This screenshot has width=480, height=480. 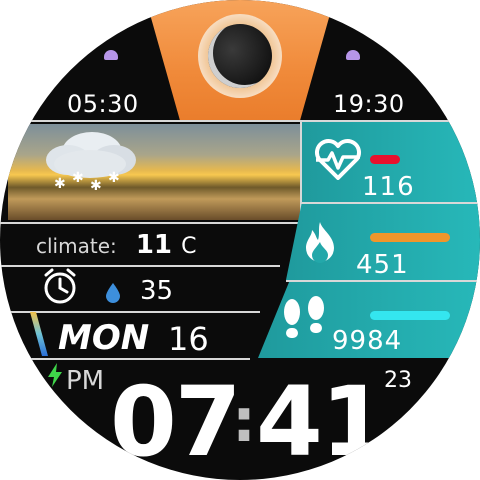 What do you see at coordinates (240, 56) in the screenshot?
I see `moon-phase-icon` at bounding box center [240, 56].